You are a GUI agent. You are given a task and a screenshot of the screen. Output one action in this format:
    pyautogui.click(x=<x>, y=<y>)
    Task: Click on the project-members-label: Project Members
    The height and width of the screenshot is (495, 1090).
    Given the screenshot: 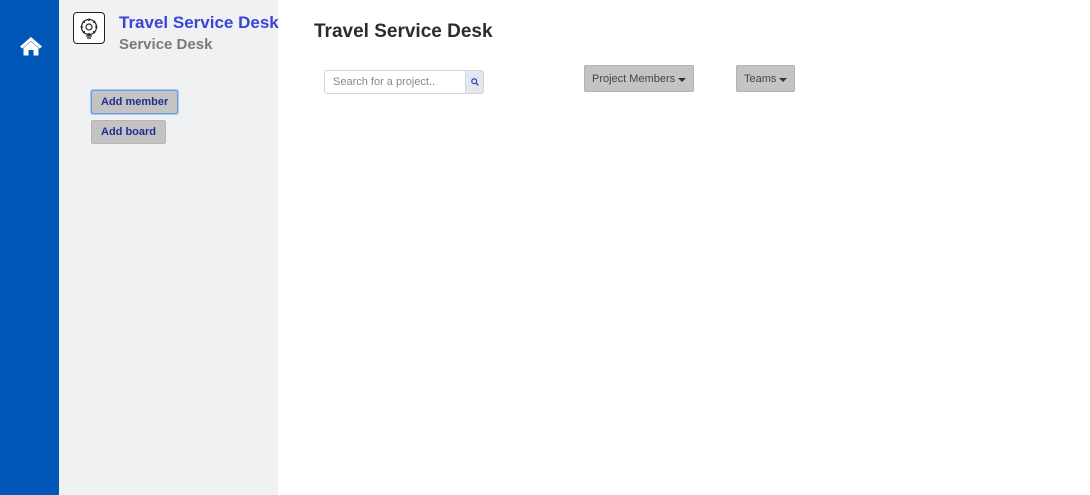 What is the action you would take?
    pyautogui.click(x=634, y=78)
    